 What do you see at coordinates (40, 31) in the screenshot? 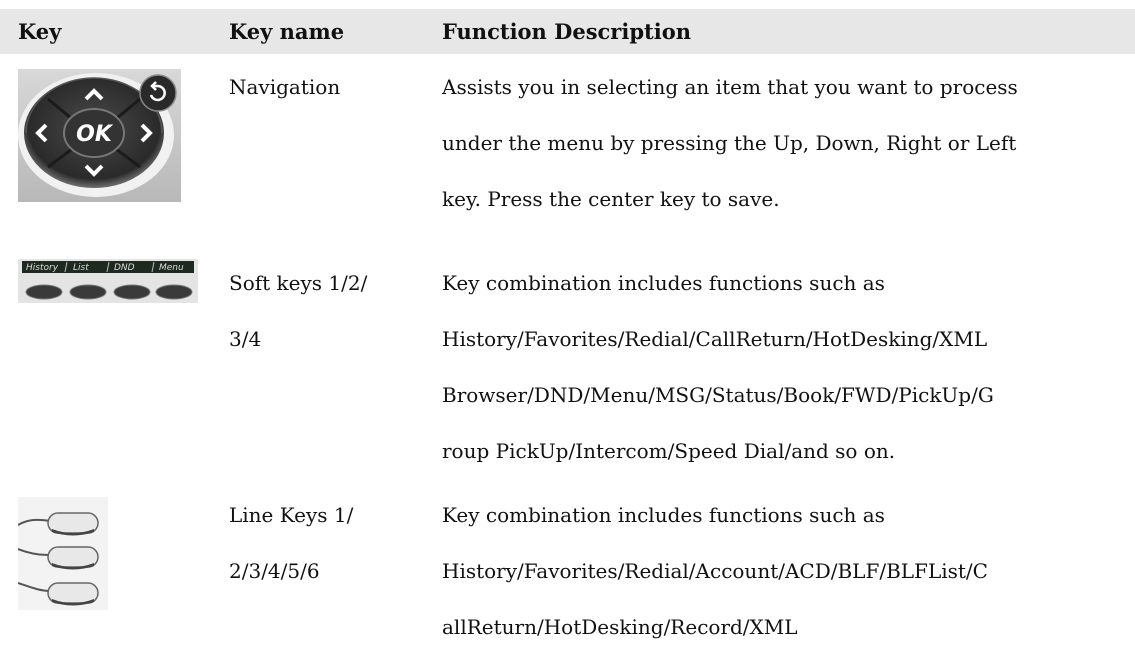
I see `header-key: Key` at bounding box center [40, 31].